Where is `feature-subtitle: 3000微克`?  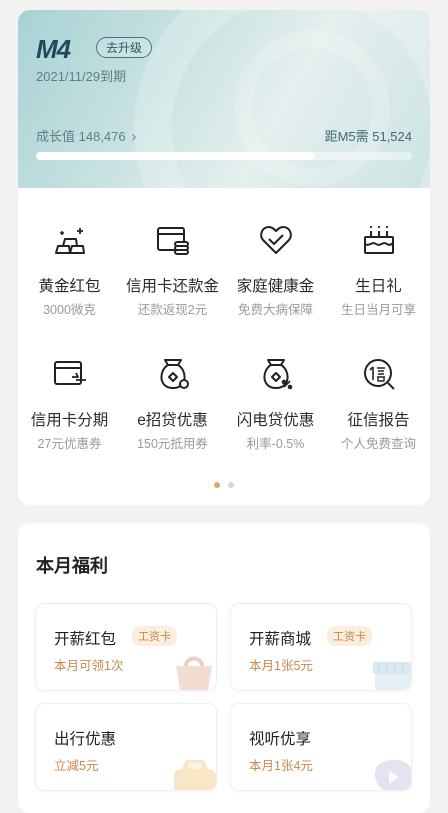
feature-subtitle: 3000微克 is located at coordinates (69, 310).